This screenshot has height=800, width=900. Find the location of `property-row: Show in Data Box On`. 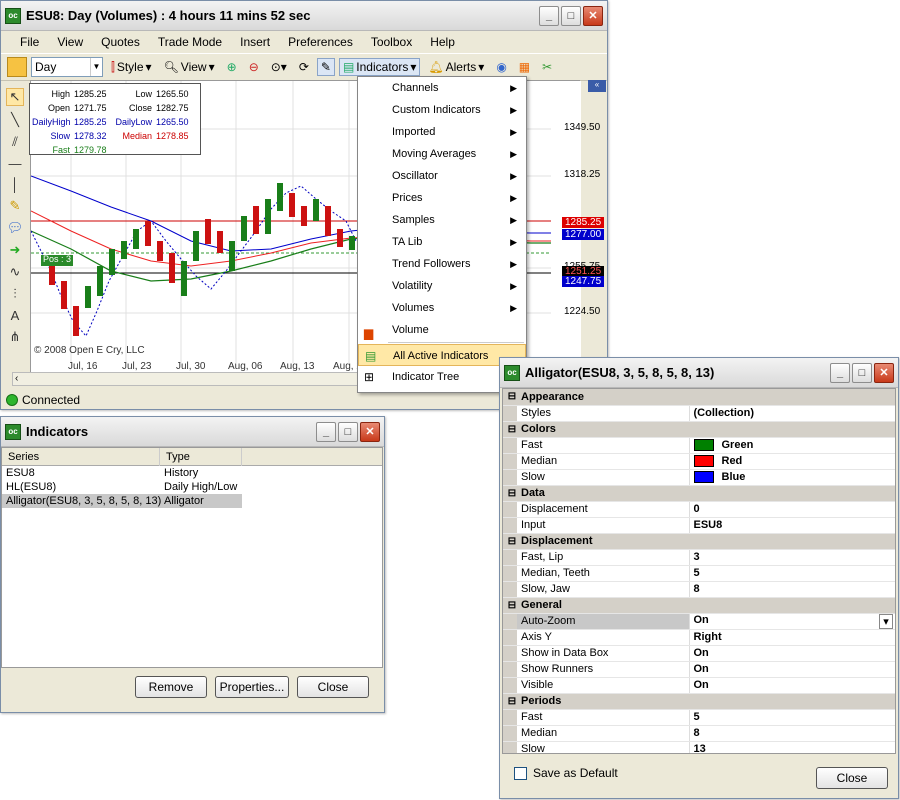

property-row: Show in Data Box On is located at coordinates (699, 653).